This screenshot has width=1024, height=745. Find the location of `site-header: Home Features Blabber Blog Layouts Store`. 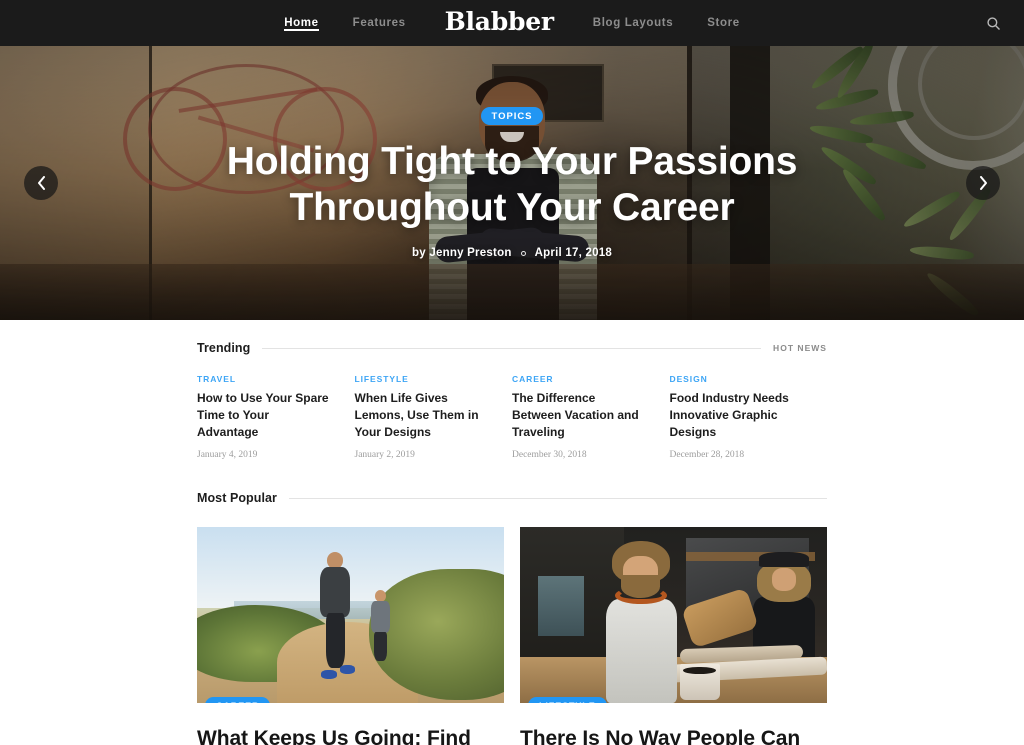

site-header: Home Features Blabber Blog Layouts Store is located at coordinates (512, 23).